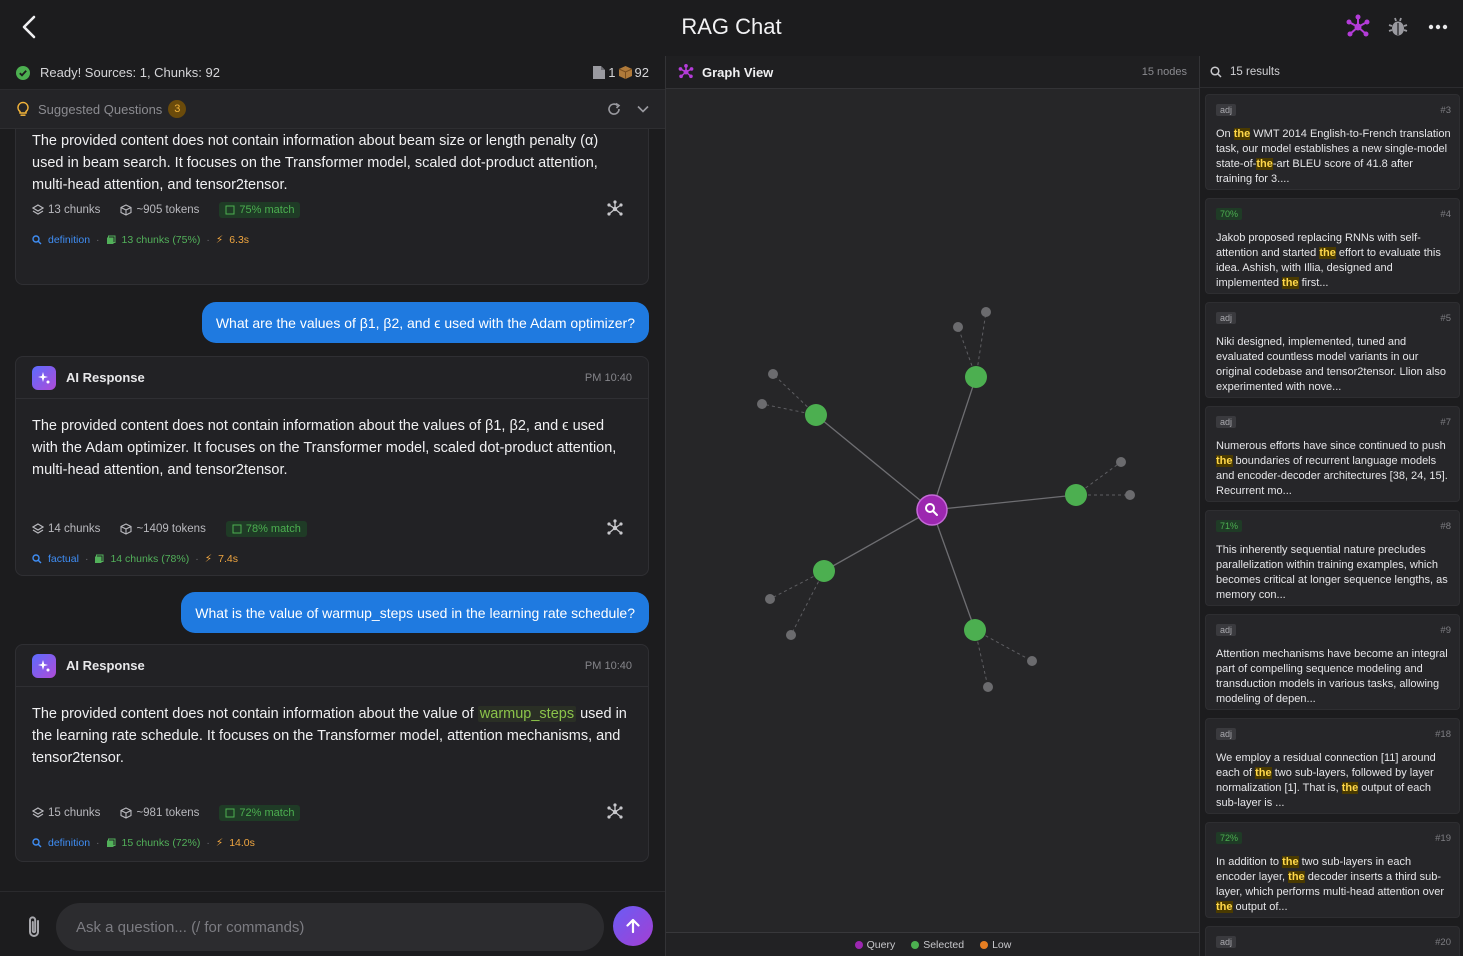 This screenshot has height=956, width=1463. What do you see at coordinates (874, 462) in the screenshot?
I see `graph-edge` at bounding box center [874, 462].